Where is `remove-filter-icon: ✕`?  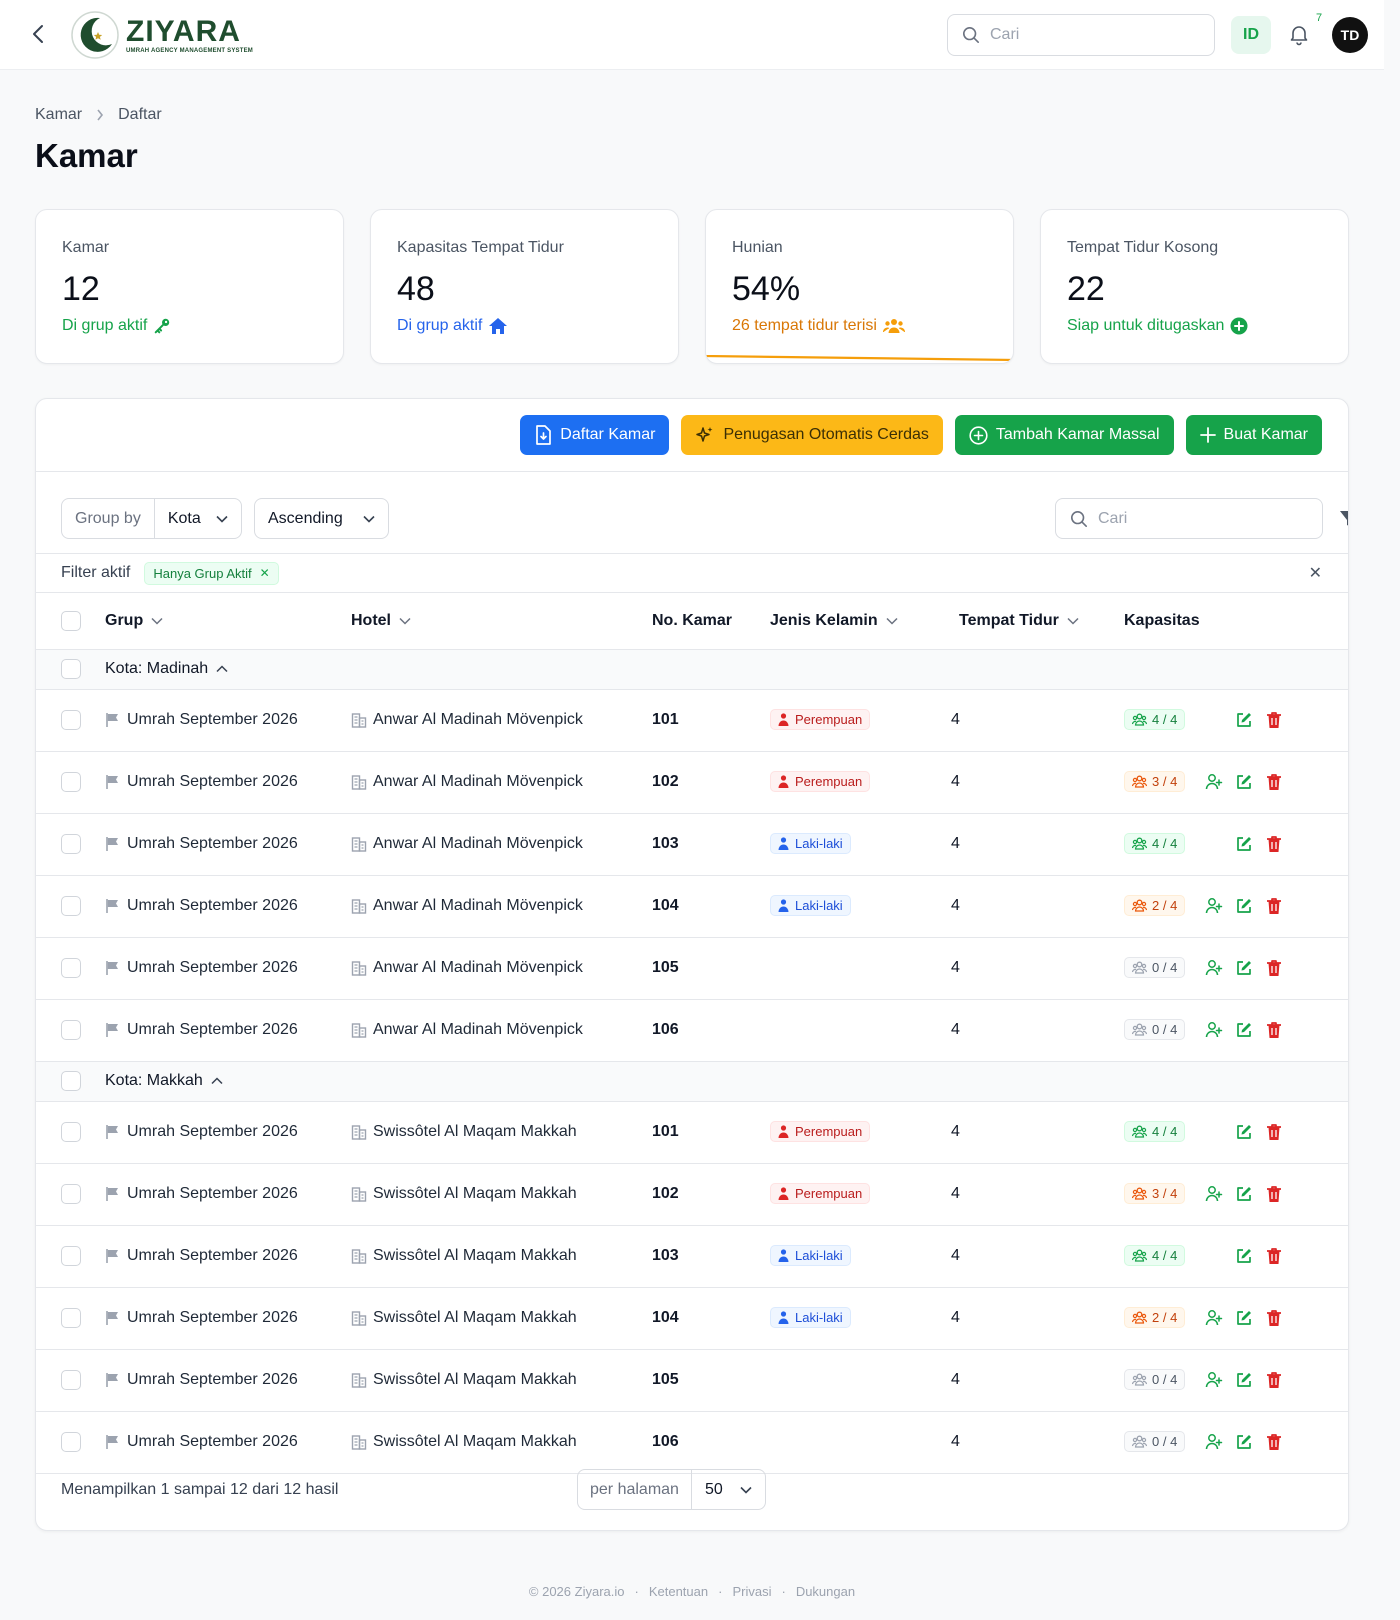 remove-filter-icon: ✕ is located at coordinates (265, 573).